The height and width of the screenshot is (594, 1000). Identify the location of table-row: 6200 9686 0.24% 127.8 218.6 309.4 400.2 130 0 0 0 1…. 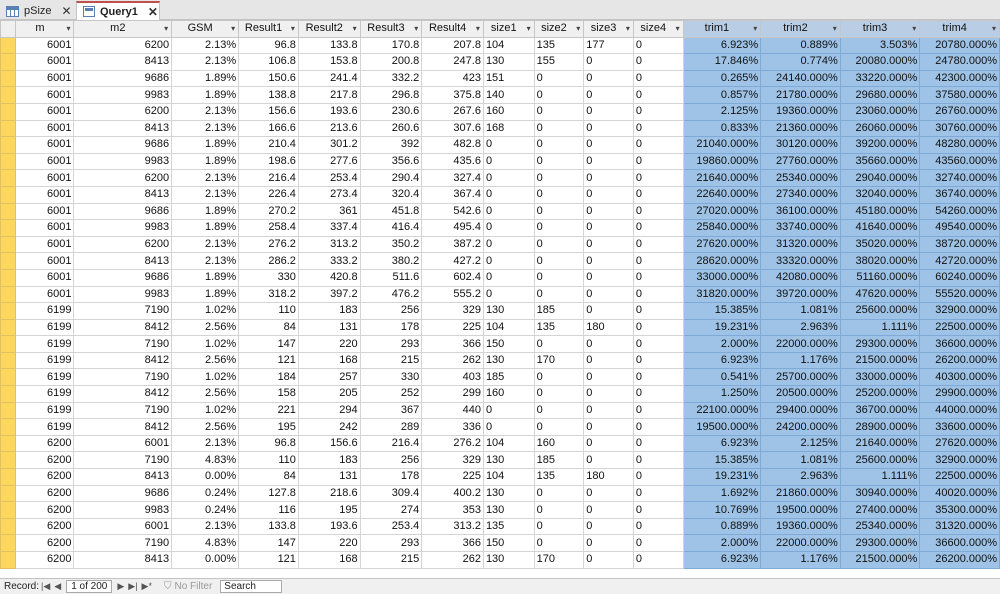
(500, 493).